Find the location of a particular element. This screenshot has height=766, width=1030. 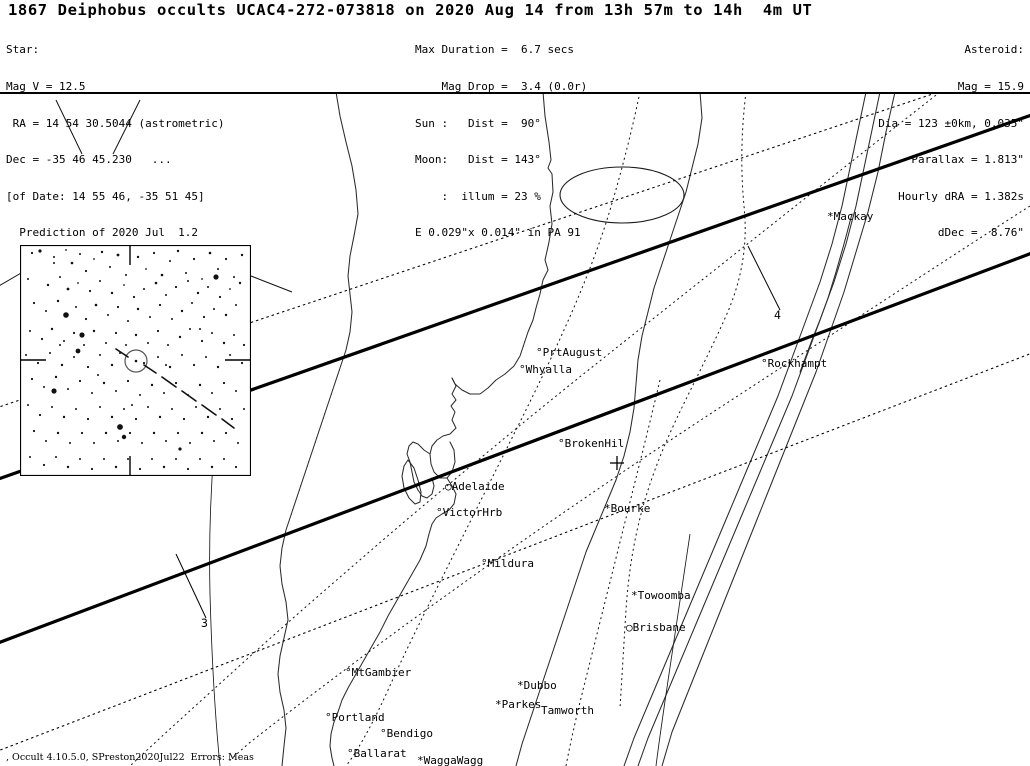

time-marker-3: 3 is located at coordinates (204, 623).